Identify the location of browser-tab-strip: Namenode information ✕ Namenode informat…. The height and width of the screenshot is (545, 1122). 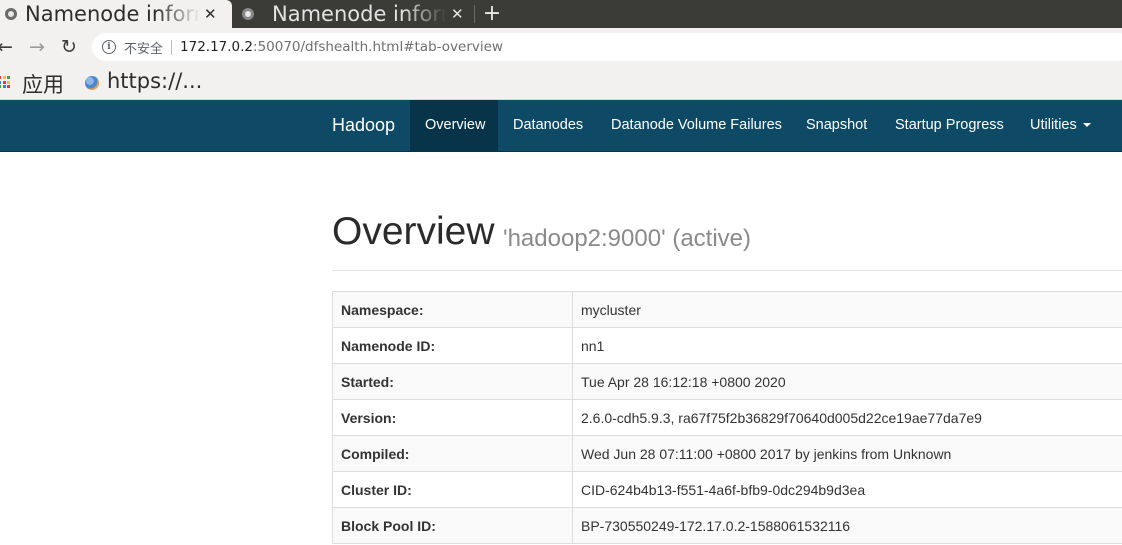
(561, 14).